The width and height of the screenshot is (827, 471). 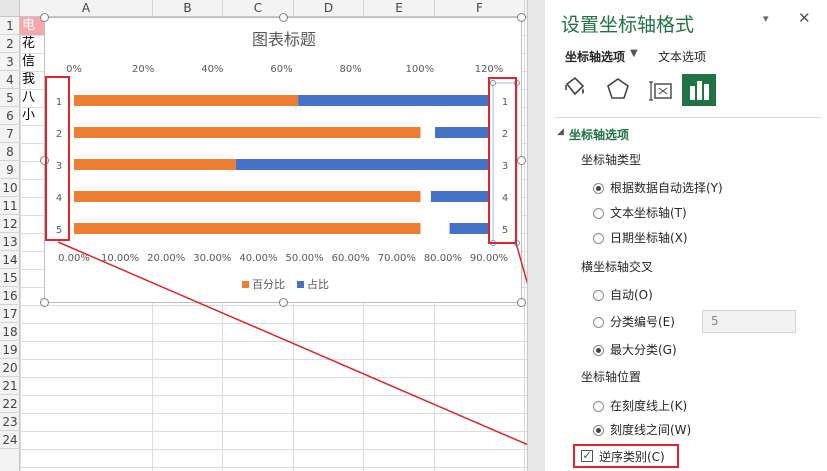 I want to click on row-header-14: 14, so click(x=10, y=260).